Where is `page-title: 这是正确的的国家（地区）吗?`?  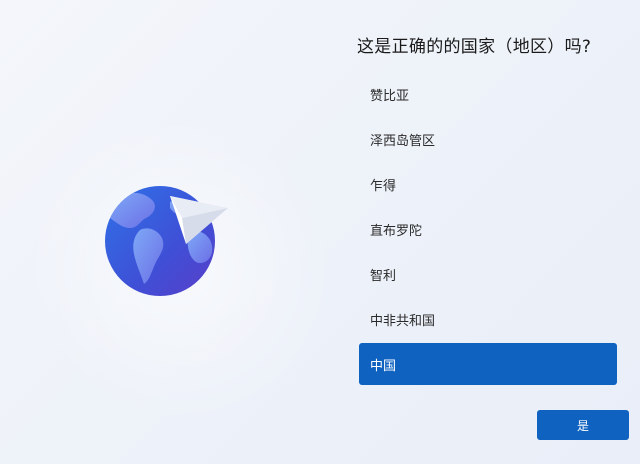
page-title: 这是正确的的国家（地区）吗? is located at coordinates (474, 47).